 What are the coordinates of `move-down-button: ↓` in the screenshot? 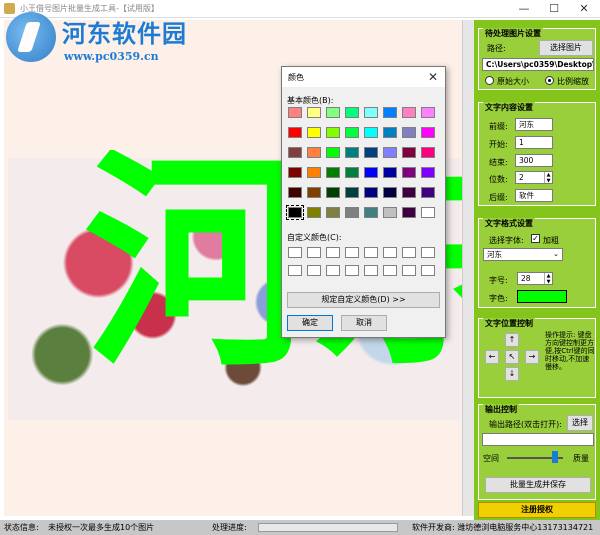 It's located at (512, 374).